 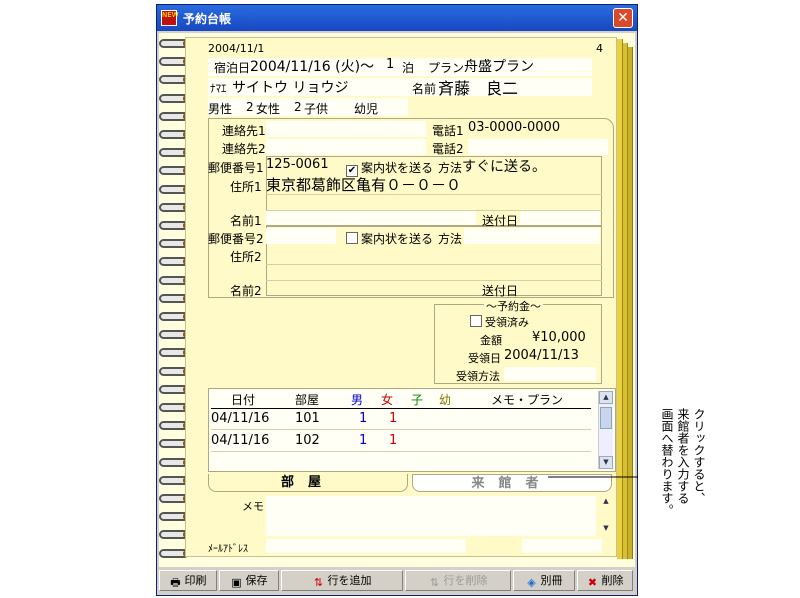 I want to click on col-female: 女, so click(x=387, y=400).